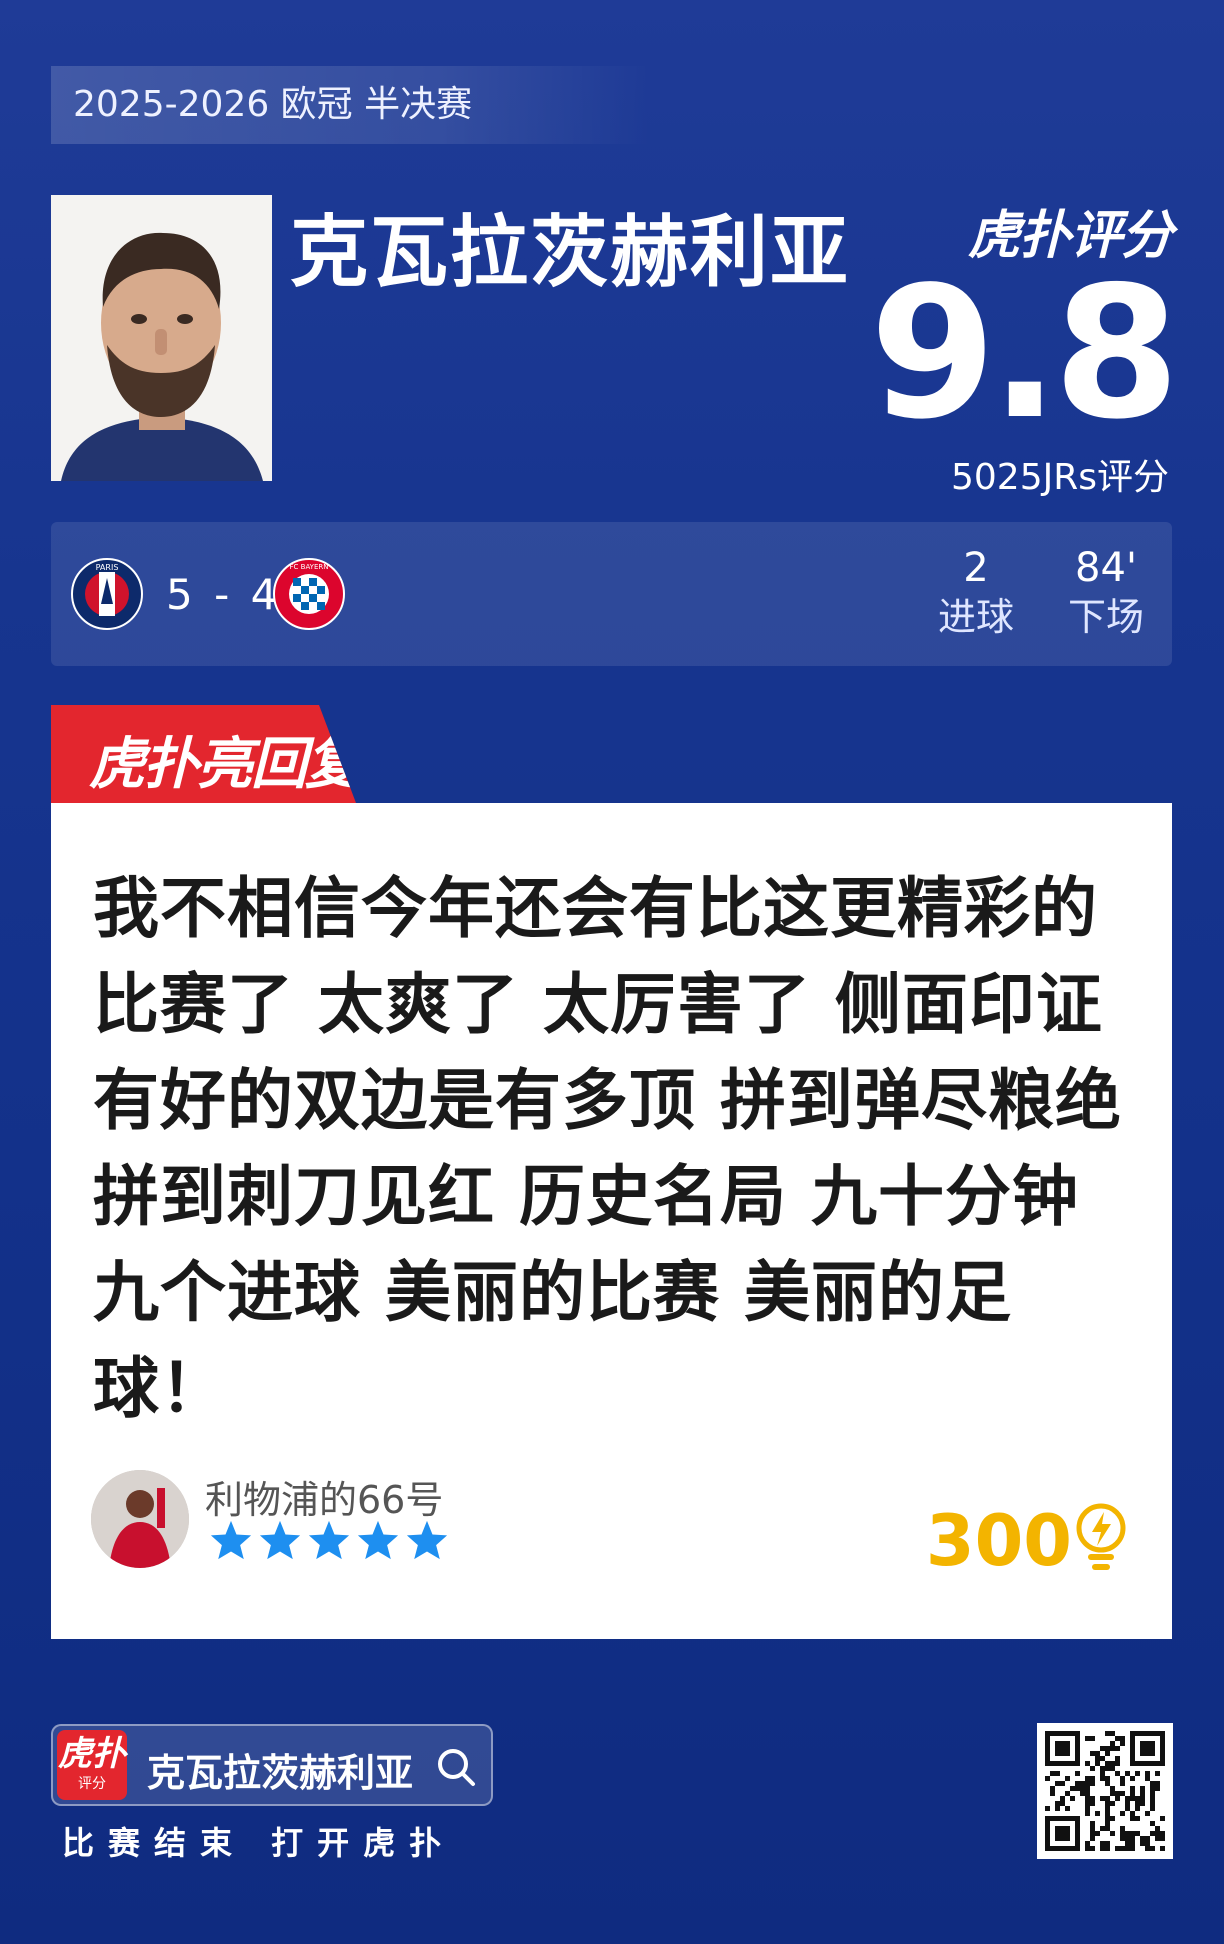 Image resolution: width=1224 pixels, height=1944 pixels. Describe the element at coordinates (1105, 1791) in the screenshot. I see `qr-code` at that location.